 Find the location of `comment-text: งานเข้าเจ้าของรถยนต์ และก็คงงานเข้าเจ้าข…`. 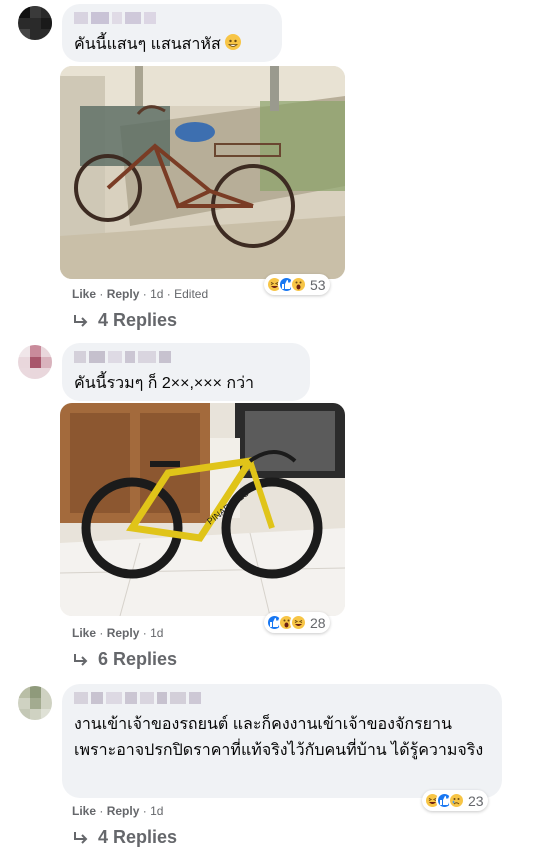

comment-text: งานเข้าเจ้าของรถยนต์ และก็คงงานเข้าเจ้าข… is located at coordinates (279, 737).